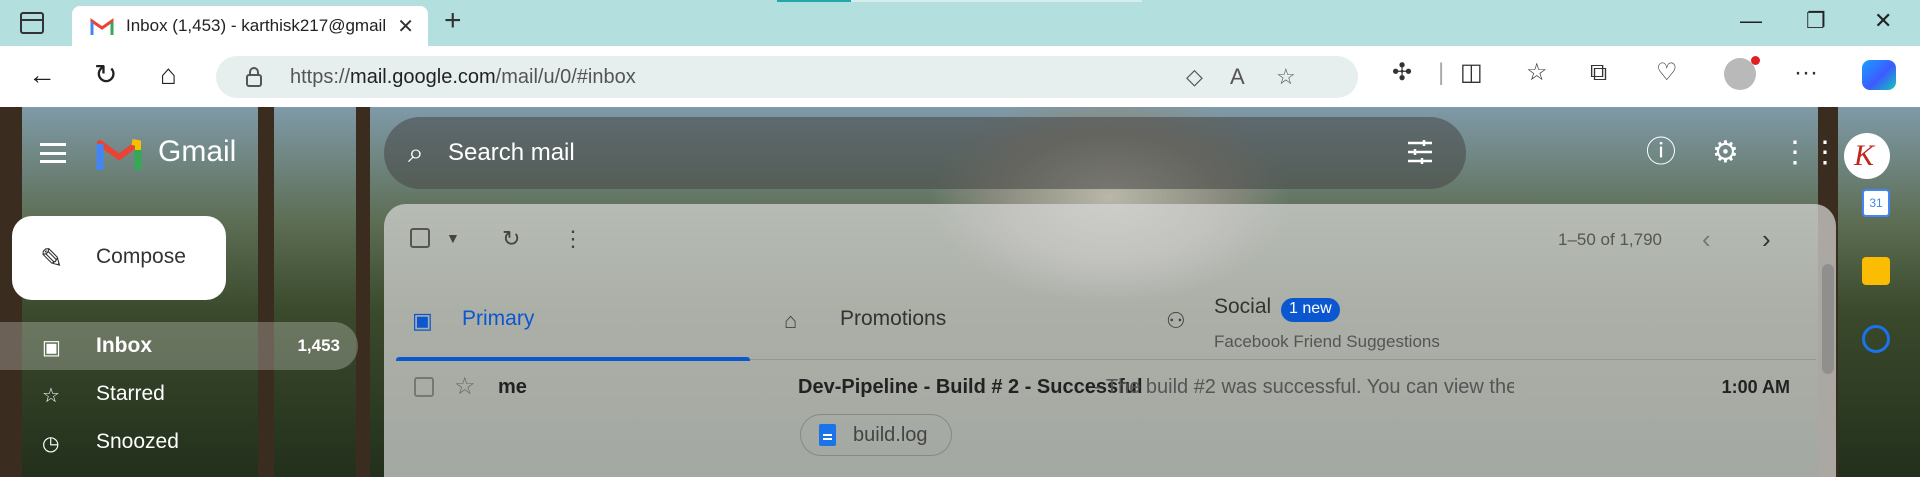  Describe the element at coordinates (827, 435) in the screenshot. I see `document-icon` at that location.